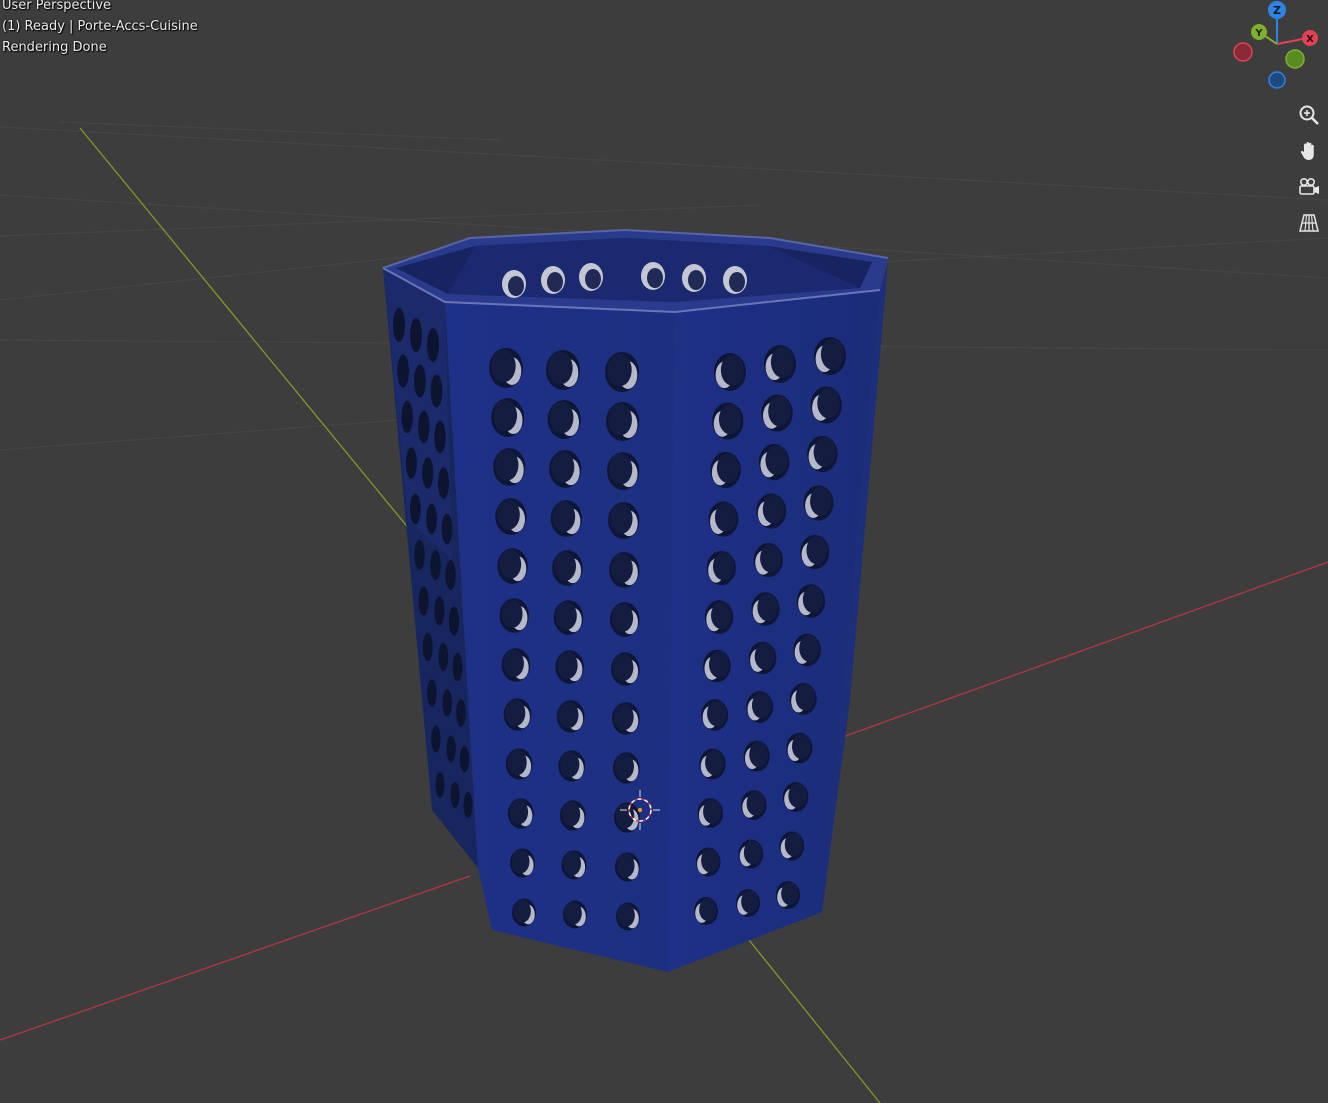 The width and height of the screenshot is (1328, 1103). Describe the element at coordinates (1309, 151) in the screenshot. I see `pan-hand-icon` at that location.